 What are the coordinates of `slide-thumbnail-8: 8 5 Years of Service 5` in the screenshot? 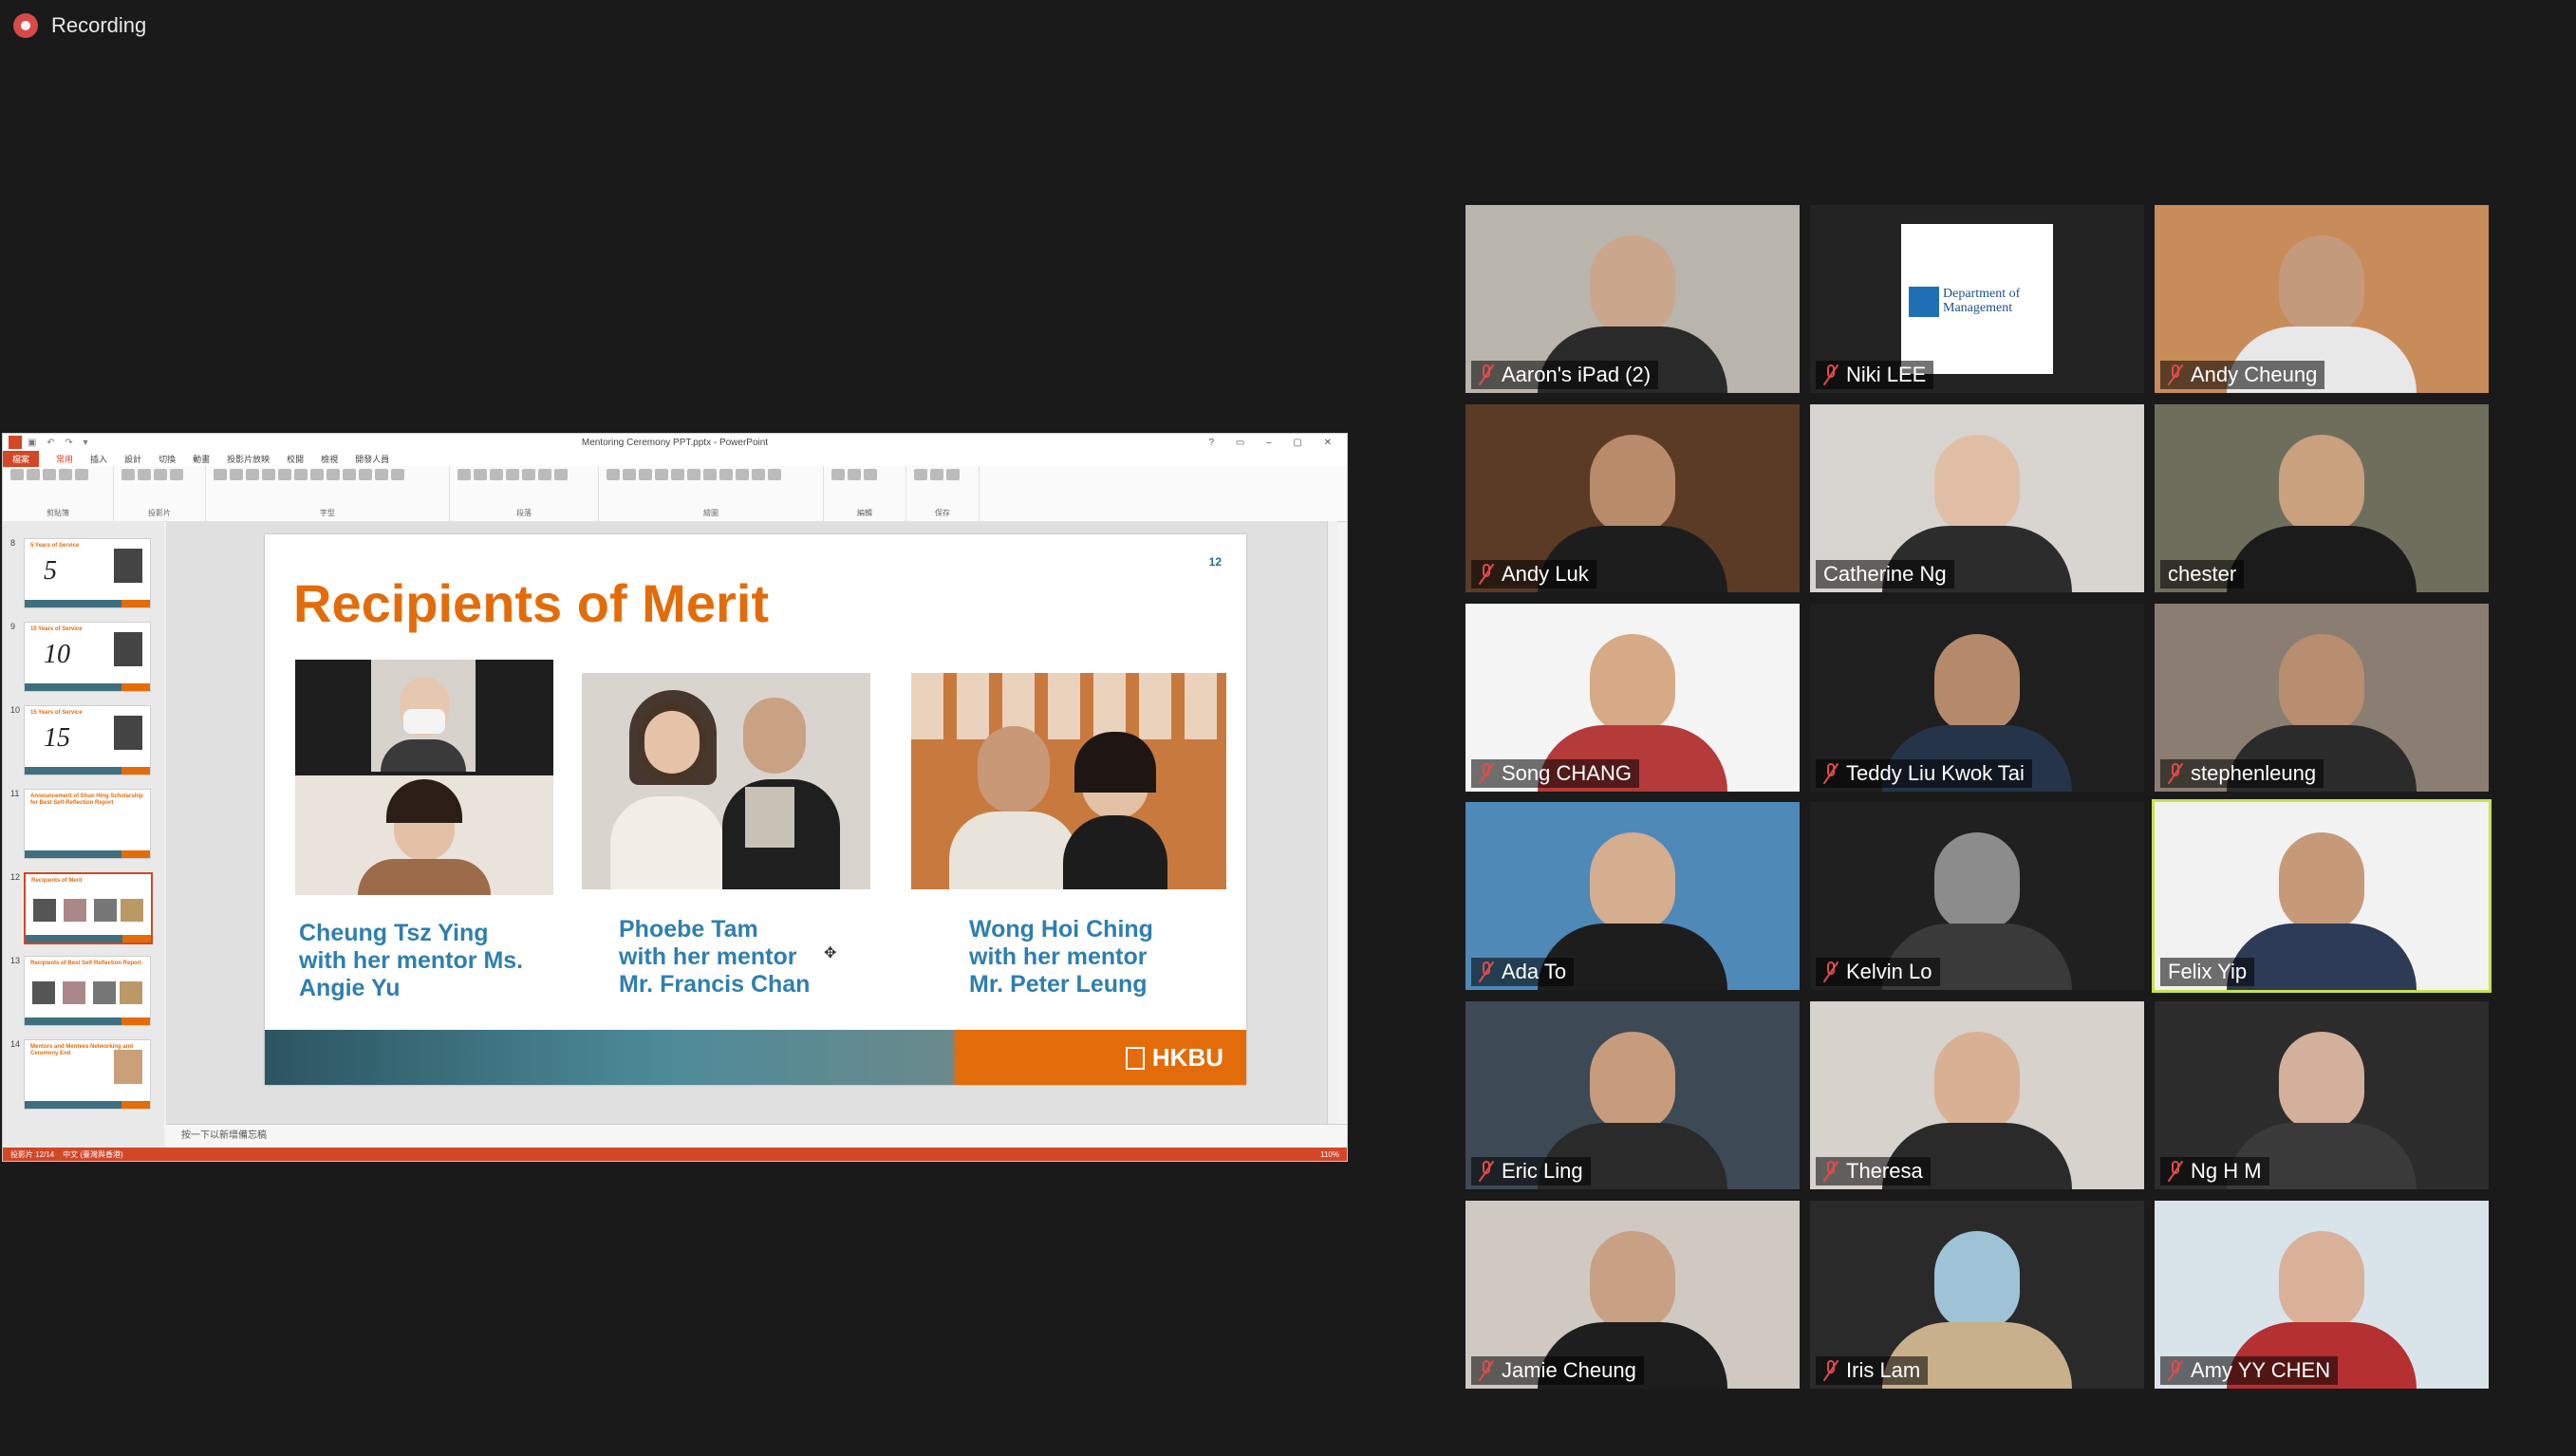 It's located at (84, 572).